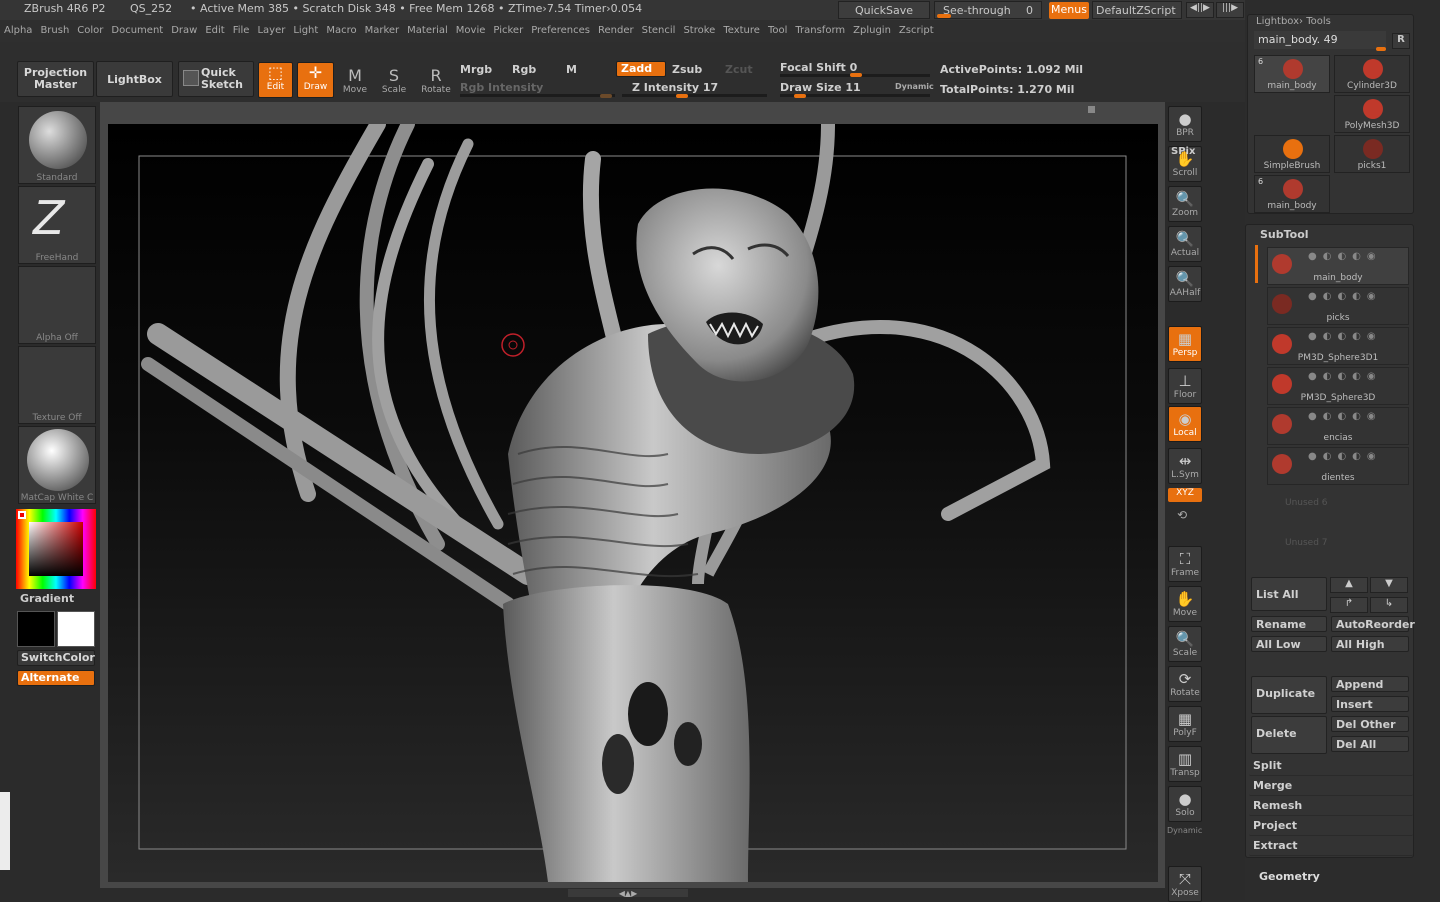  Describe the element at coordinates (1185, 724) in the screenshot. I see `polyf-button: ▦ PolyF` at that location.